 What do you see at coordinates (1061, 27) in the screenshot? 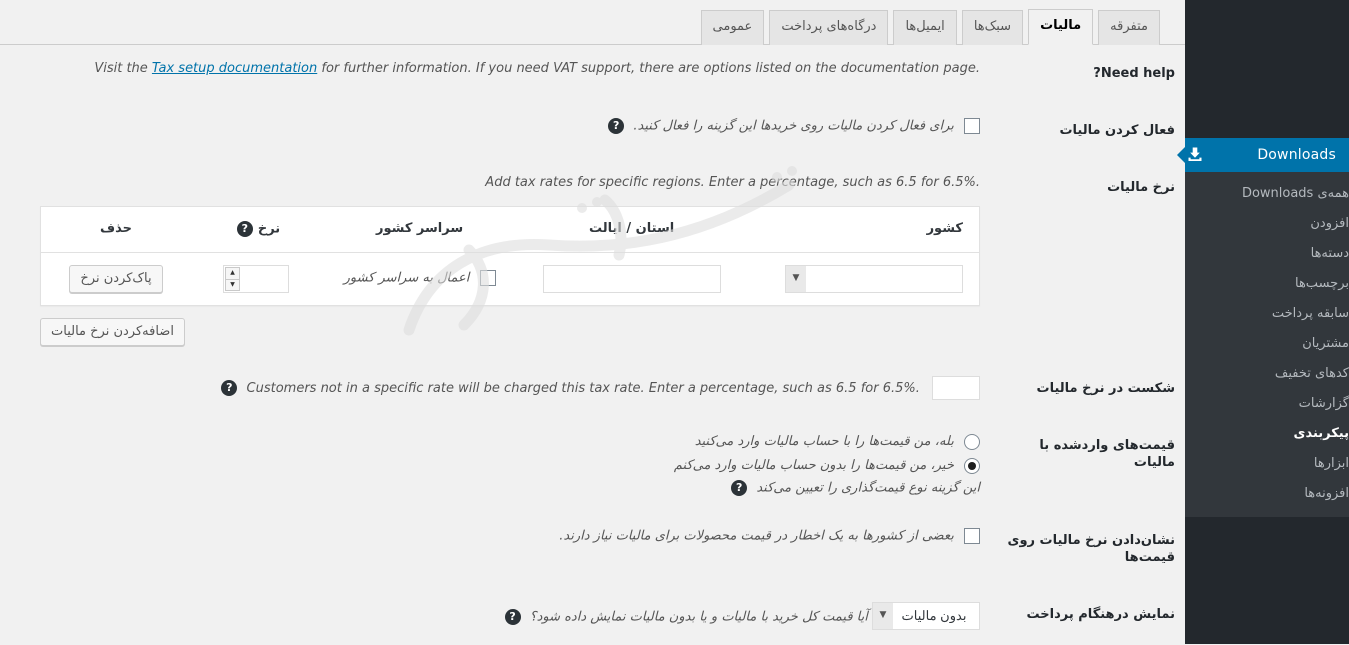
I see `tab-taxes: مالیات` at bounding box center [1061, 27].